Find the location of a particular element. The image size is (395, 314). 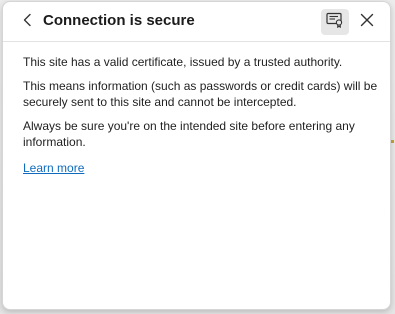

learn-more-link: Learn more is located at coordinates (53, 168).